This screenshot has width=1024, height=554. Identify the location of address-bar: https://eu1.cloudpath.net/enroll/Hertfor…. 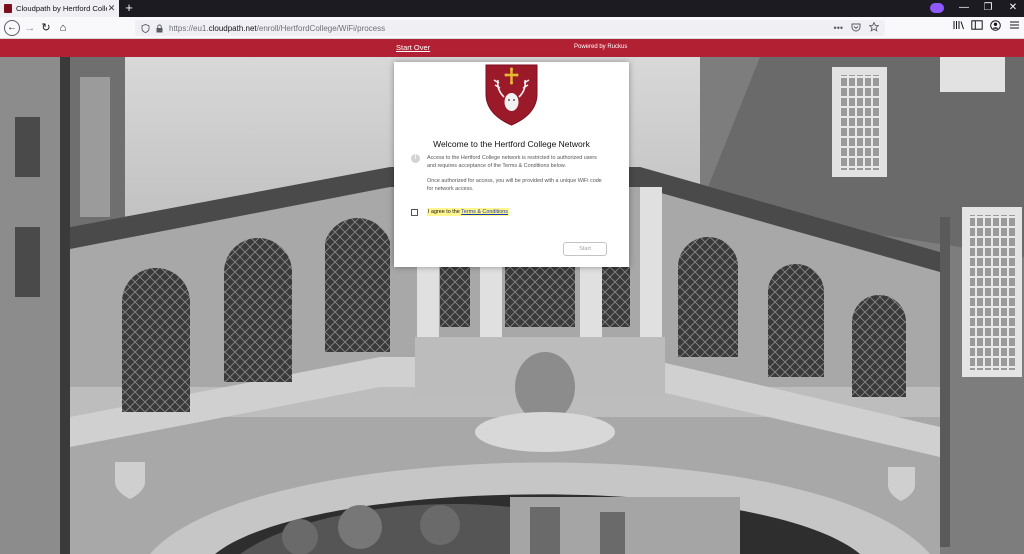
(510, 28).